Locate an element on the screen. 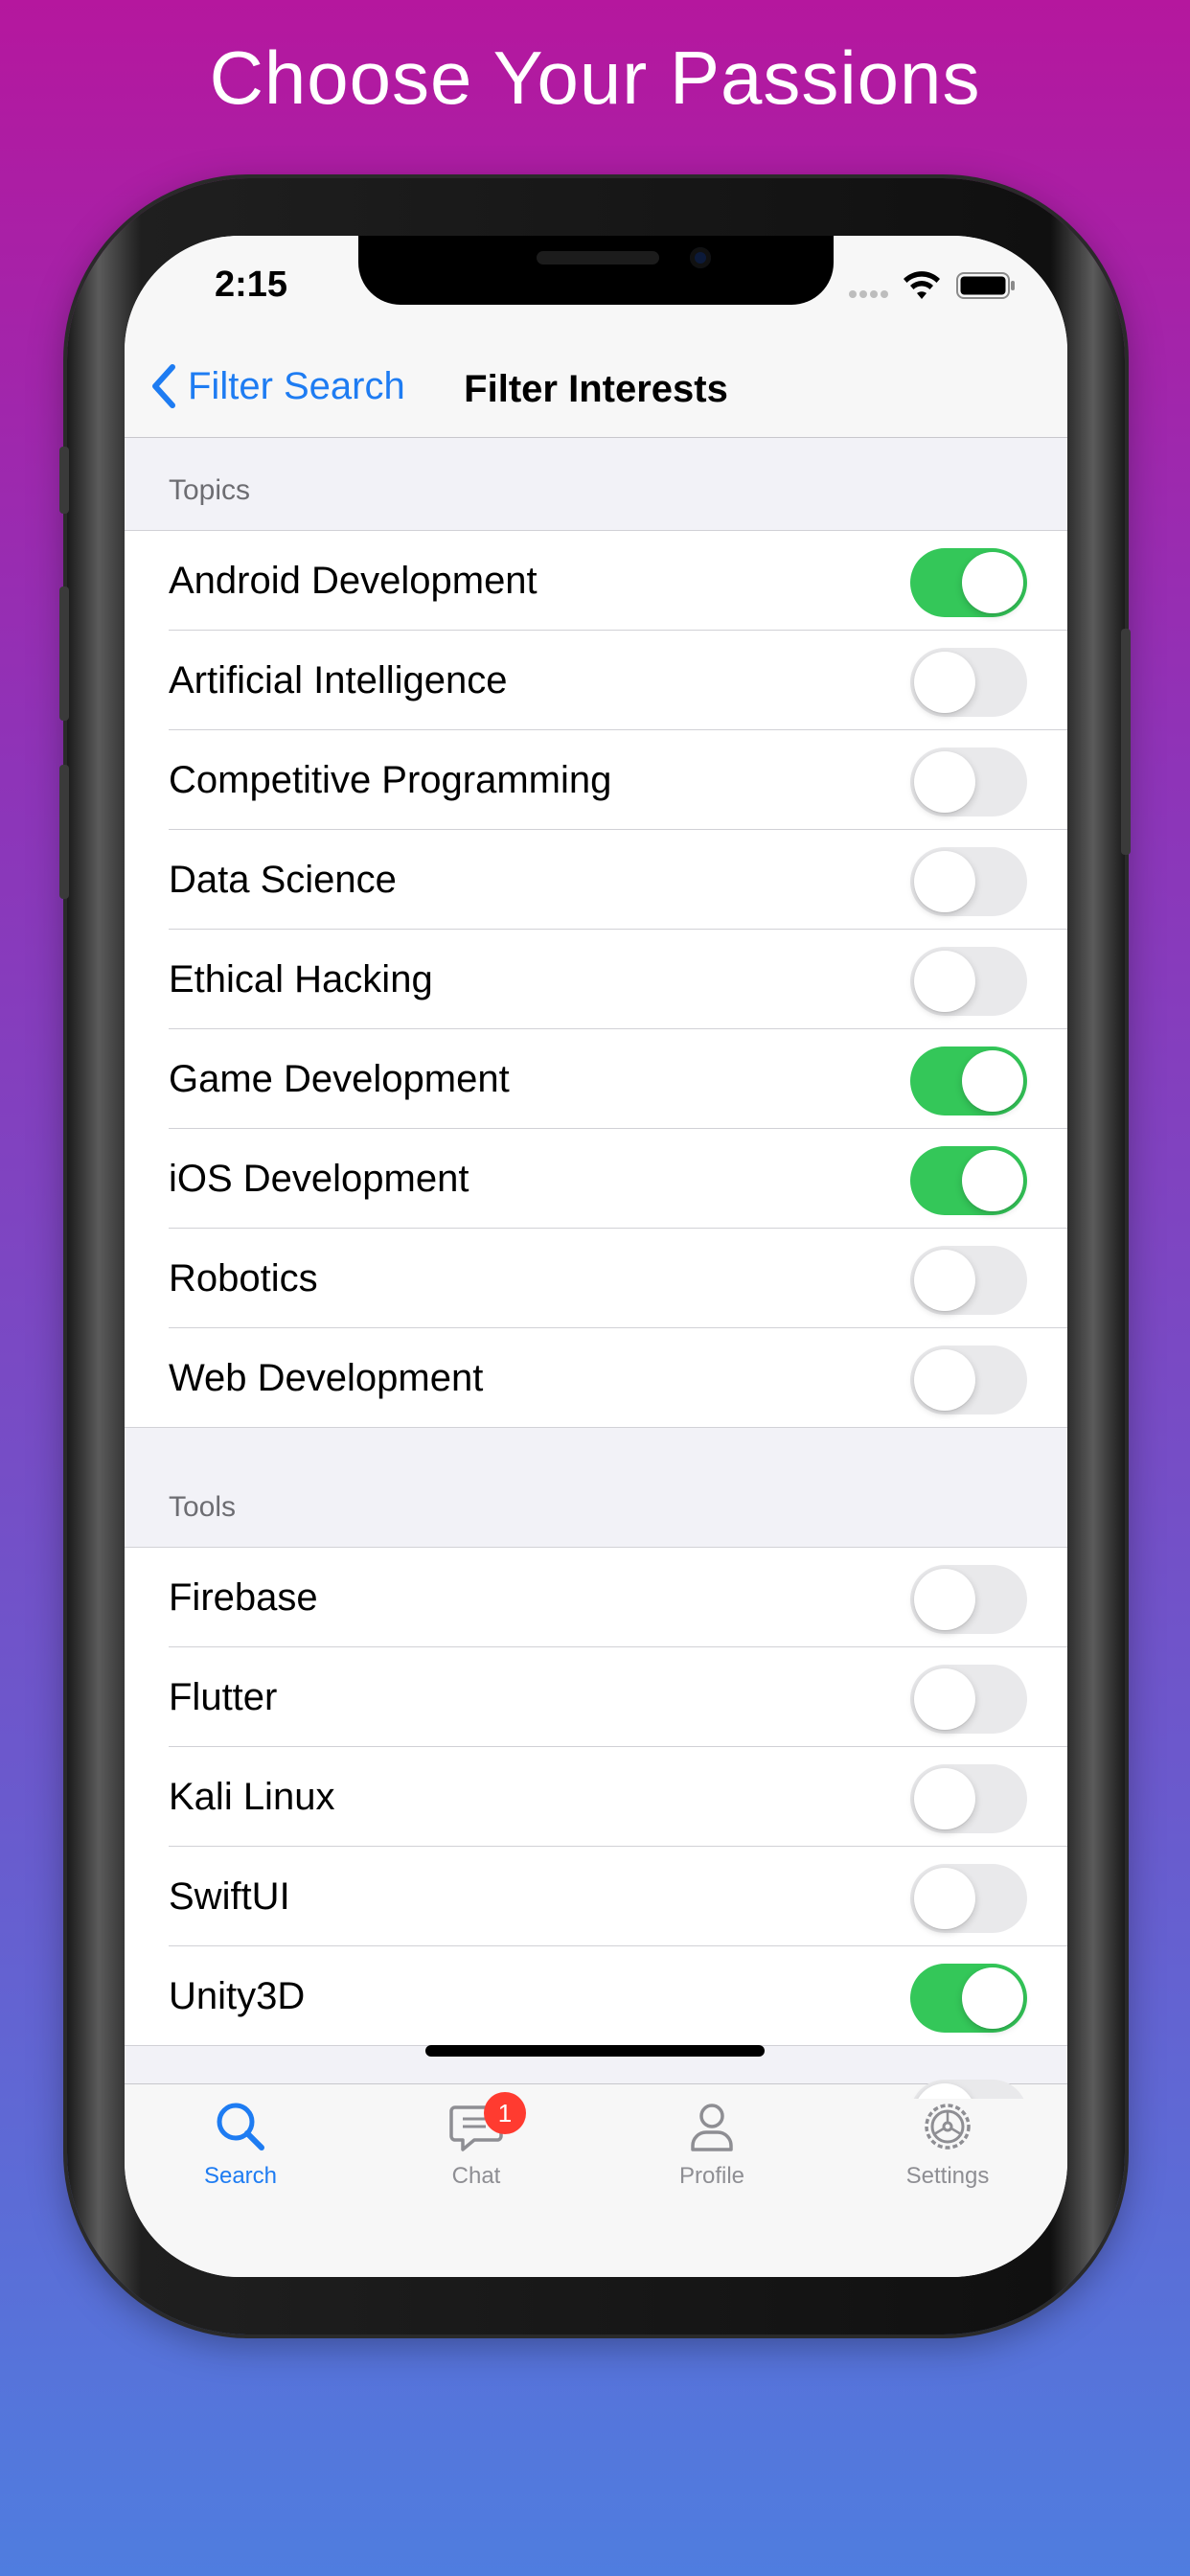 This screenshot has width=1190, height=2576. list-item: iOS Development is located at coordinates (596, 1179).